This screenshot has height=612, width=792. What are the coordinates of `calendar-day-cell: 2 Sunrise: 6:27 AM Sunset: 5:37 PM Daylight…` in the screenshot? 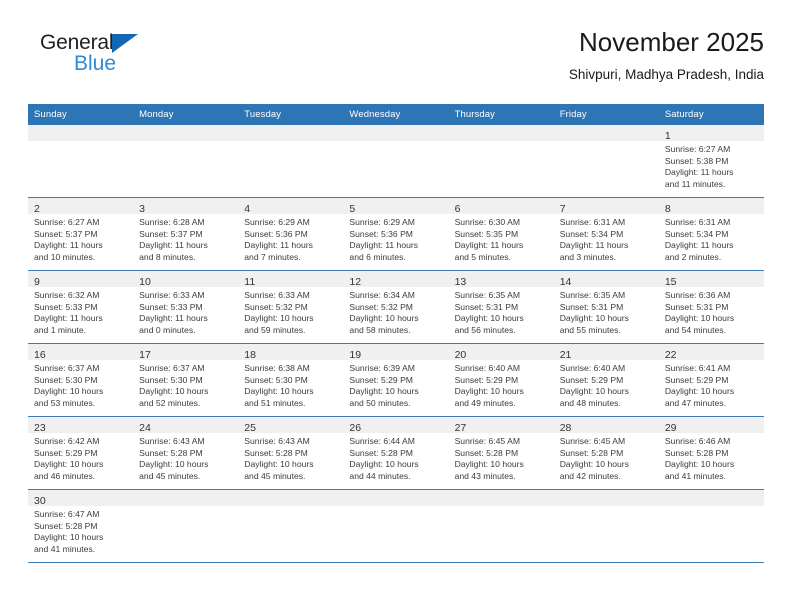 It's located at (81, 234).